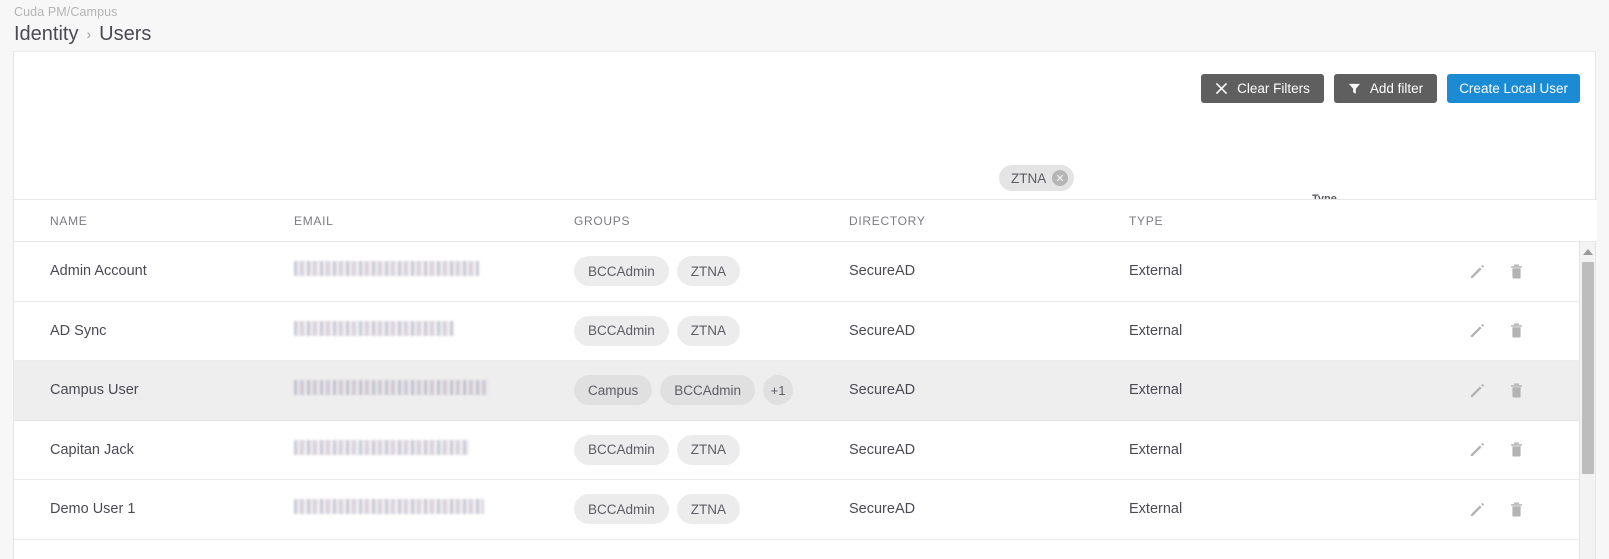  I want to click on table-scrollbar, so click(1587, 400).